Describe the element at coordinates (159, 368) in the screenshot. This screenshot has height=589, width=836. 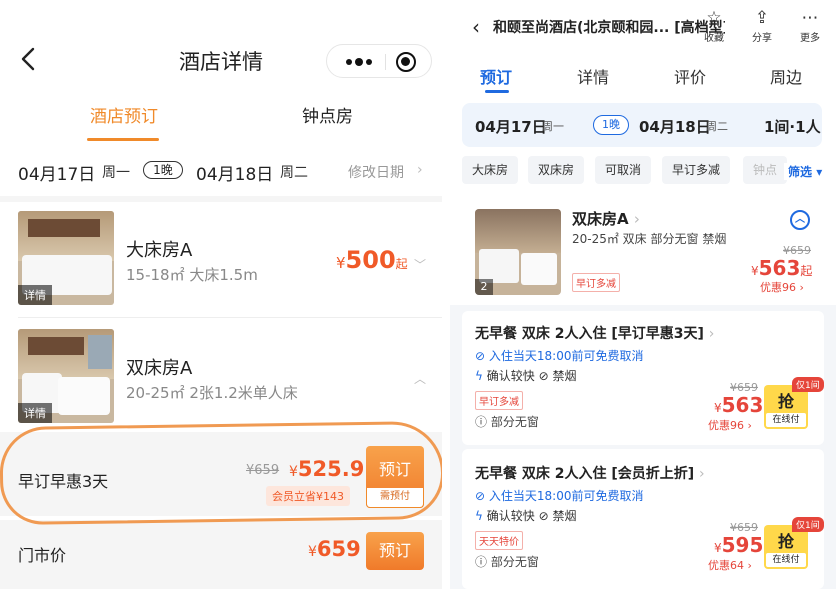
I see `room-name: 双床房A` at that location.